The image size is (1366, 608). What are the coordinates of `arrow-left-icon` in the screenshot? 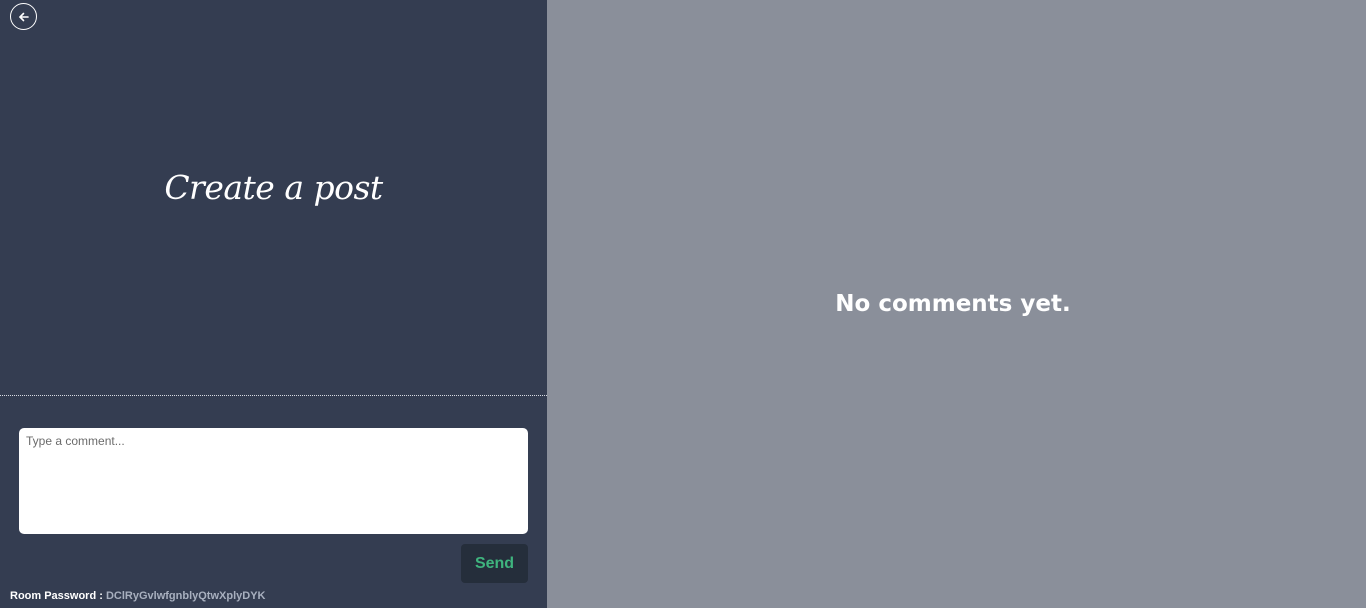 It's located at (23, 16).